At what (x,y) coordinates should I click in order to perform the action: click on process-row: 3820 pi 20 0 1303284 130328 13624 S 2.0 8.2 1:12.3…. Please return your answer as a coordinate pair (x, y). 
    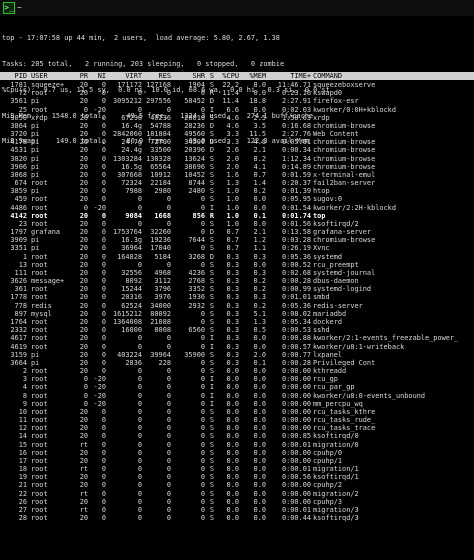
    Looking at the image, I should click on (237, 159).